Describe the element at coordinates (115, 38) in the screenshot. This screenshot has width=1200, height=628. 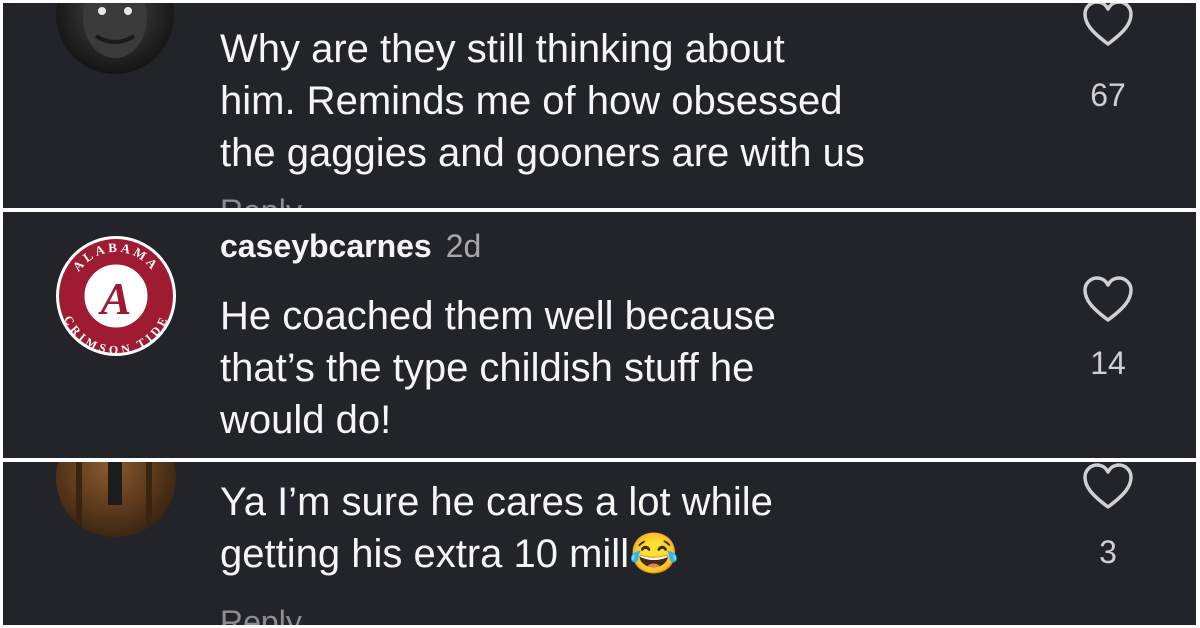
I see `dark-face-avatar` at that location.